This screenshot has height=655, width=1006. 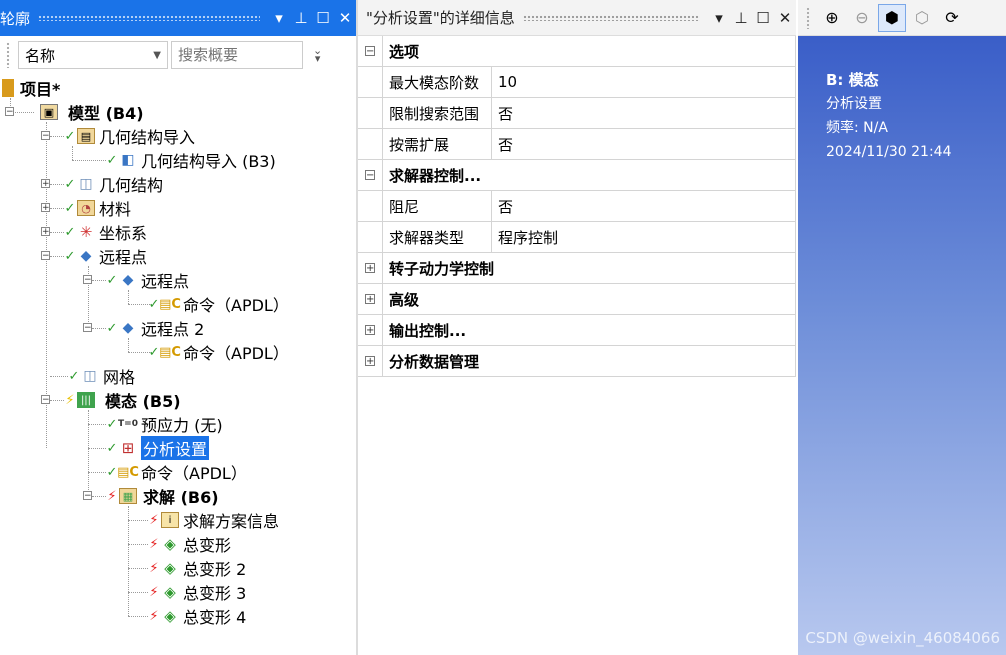 What do you see at coordinates (9, 112) in the screenshot?
I see `expander-model: −` at bounding box center [9, 112].